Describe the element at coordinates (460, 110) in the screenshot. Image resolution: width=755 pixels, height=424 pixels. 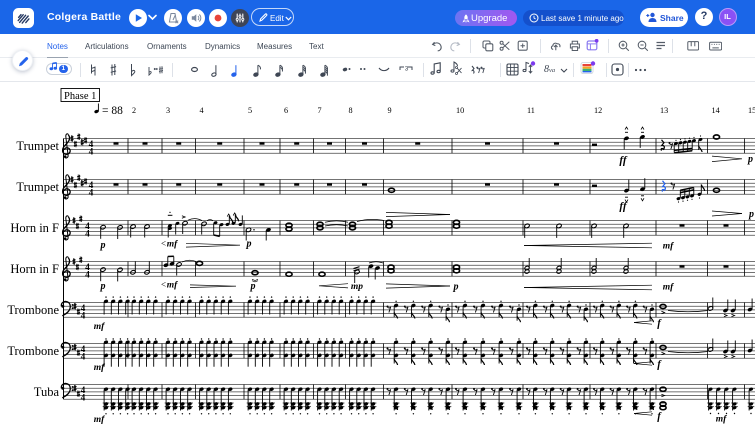
I see `svg-text: 10` at that location.